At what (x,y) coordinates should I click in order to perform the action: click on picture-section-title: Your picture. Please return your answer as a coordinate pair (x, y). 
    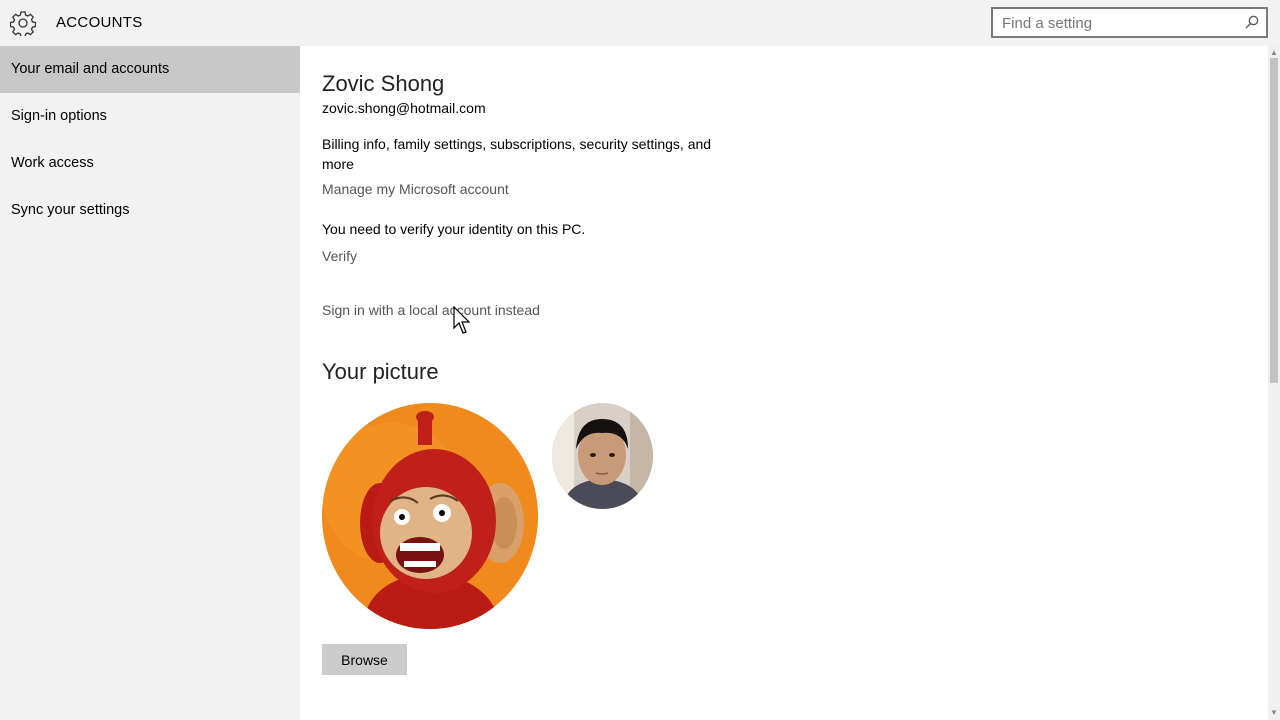
    Looking at the image, I should click on (380, 371).